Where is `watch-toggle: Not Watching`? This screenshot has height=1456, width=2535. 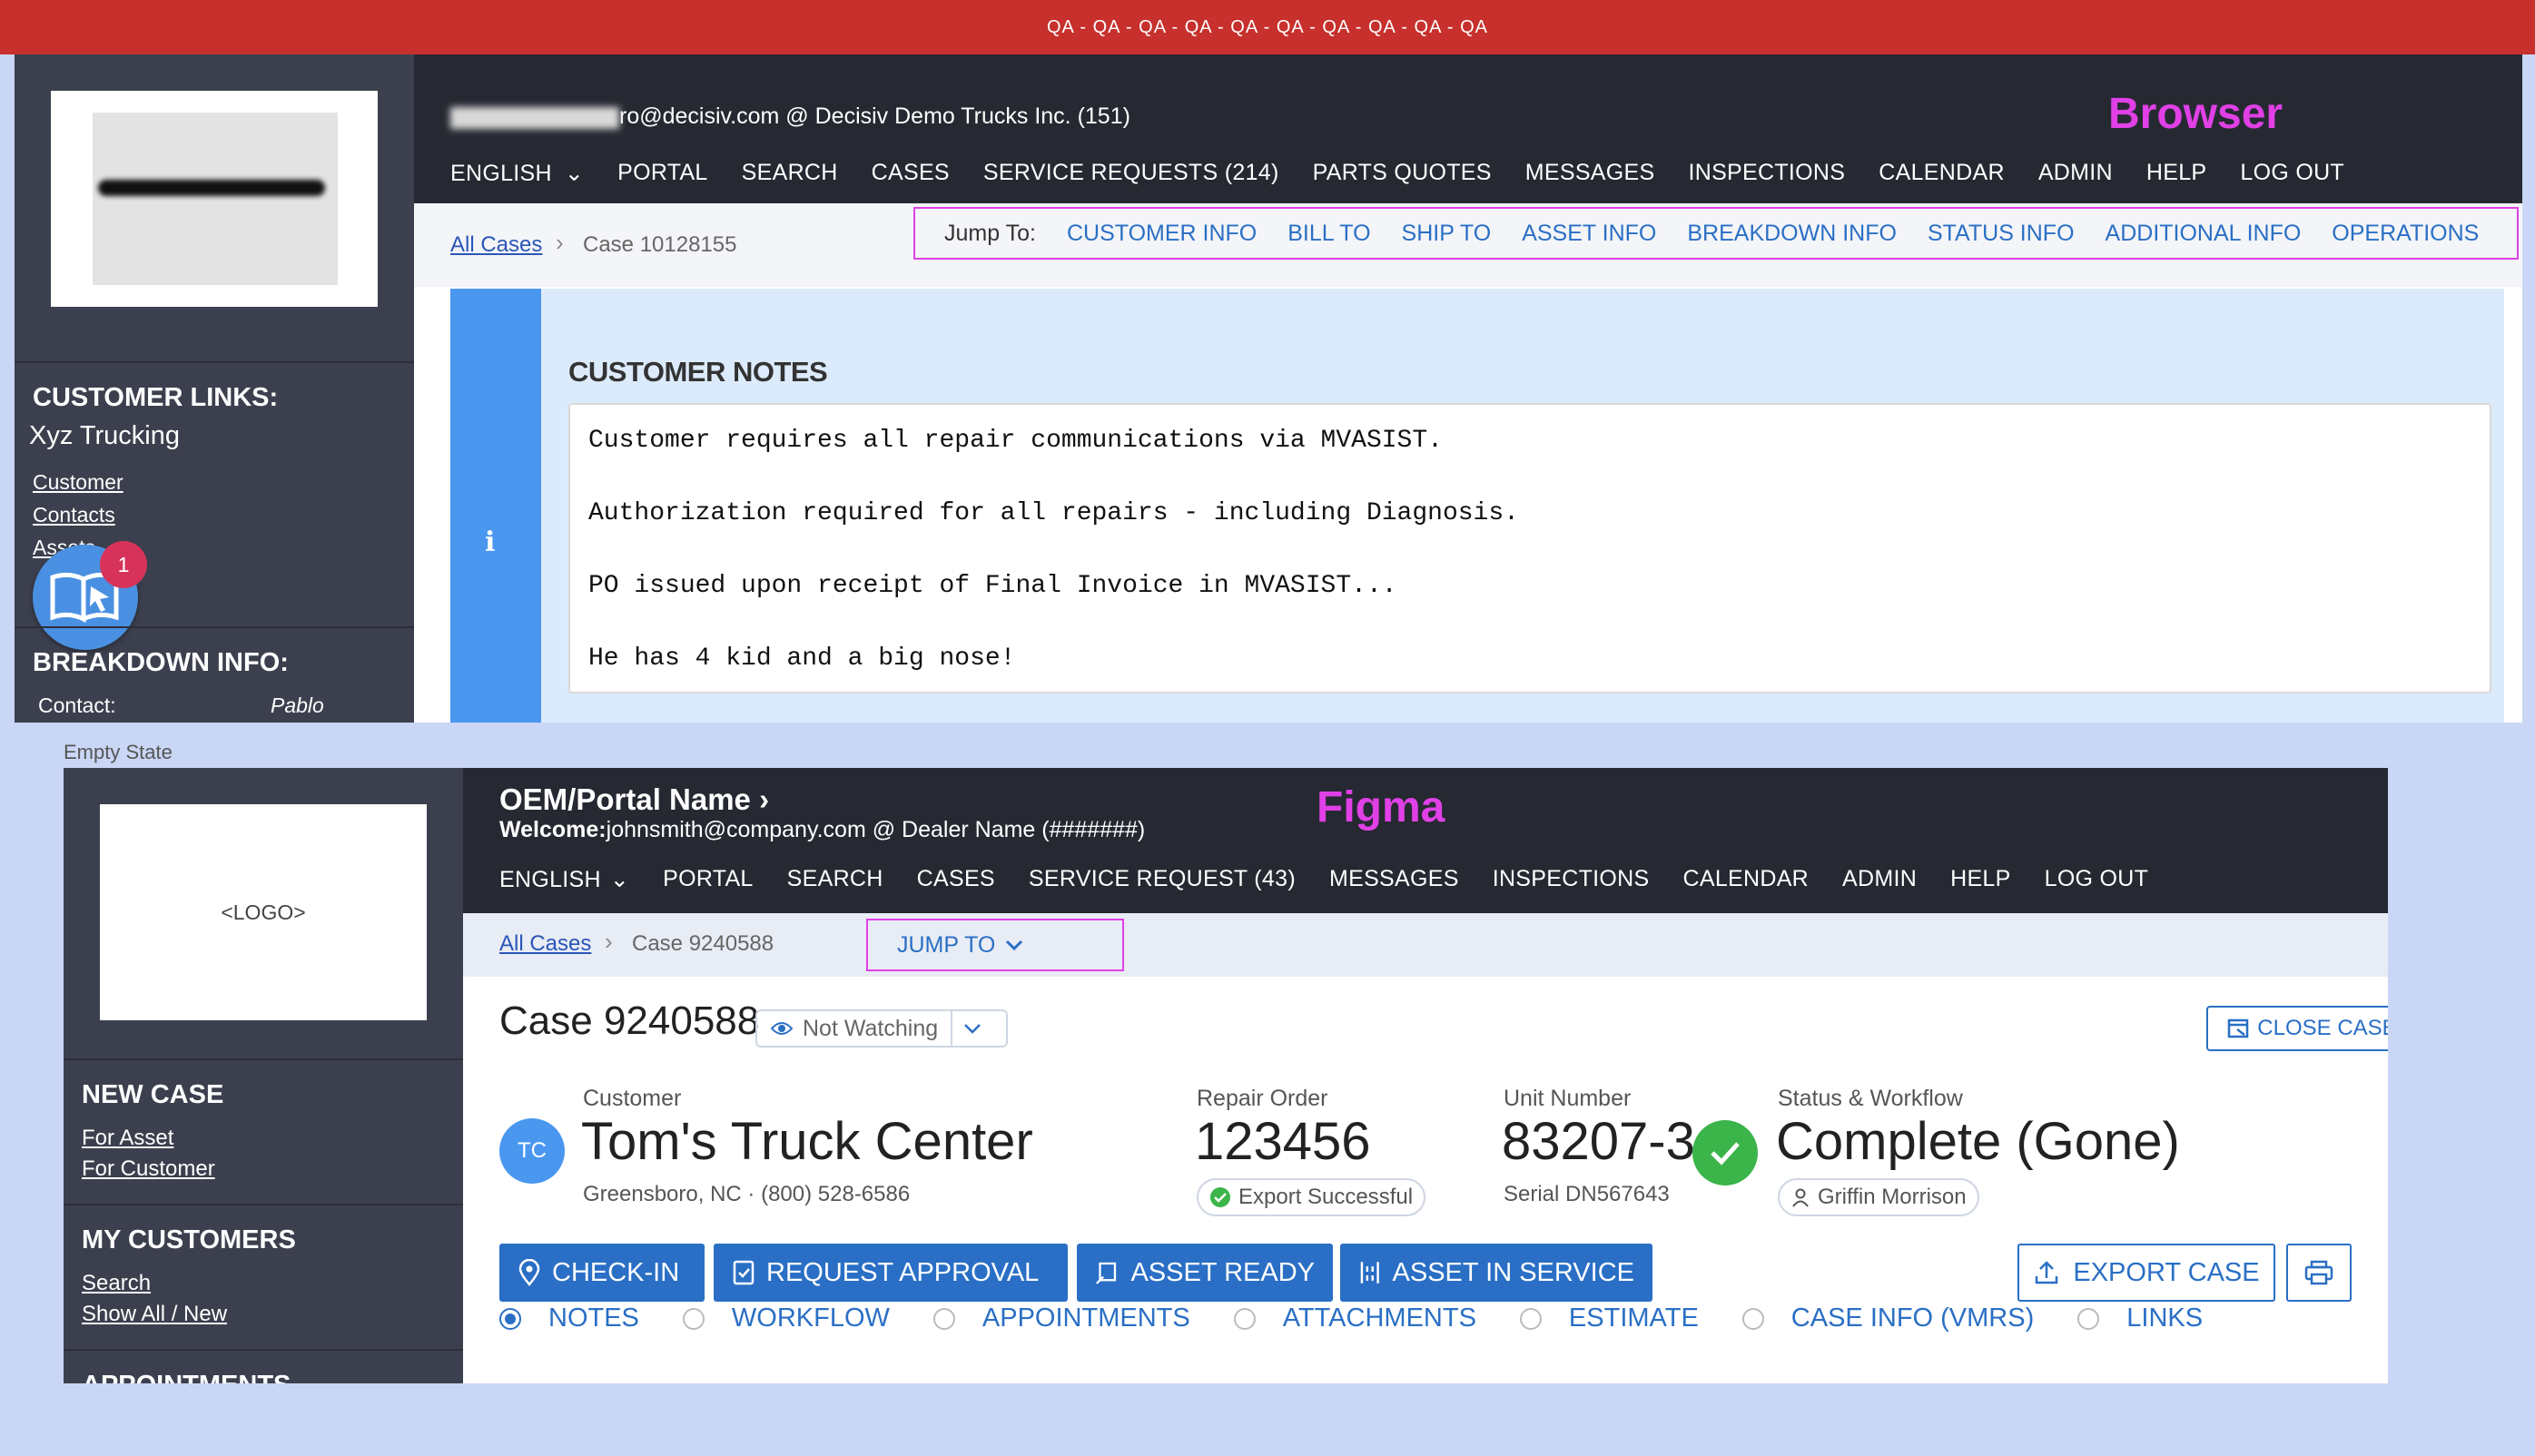
watch-toggle: Not Watching is located at coordinates (881, 1028).